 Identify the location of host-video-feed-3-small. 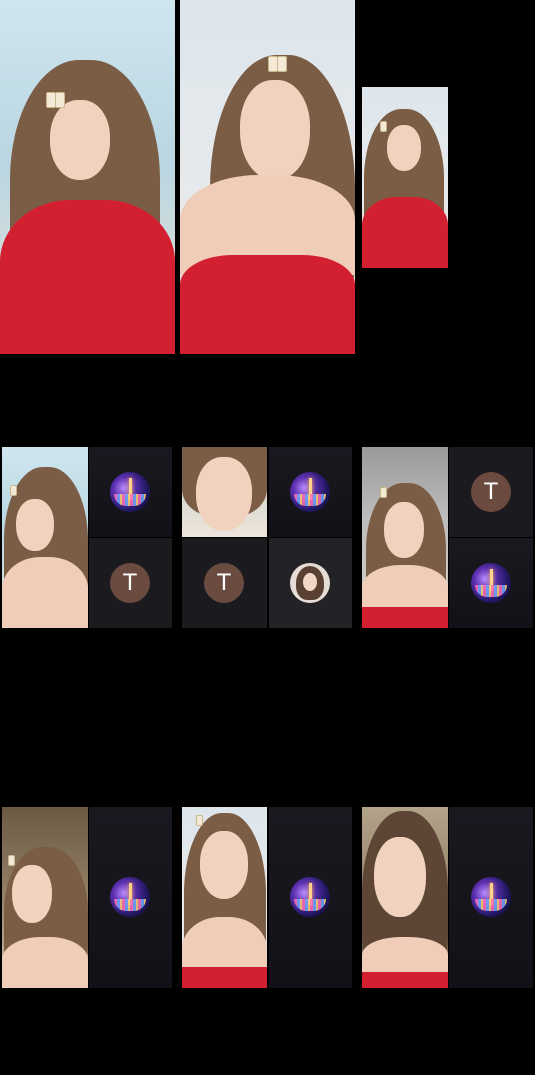
(405, 177).